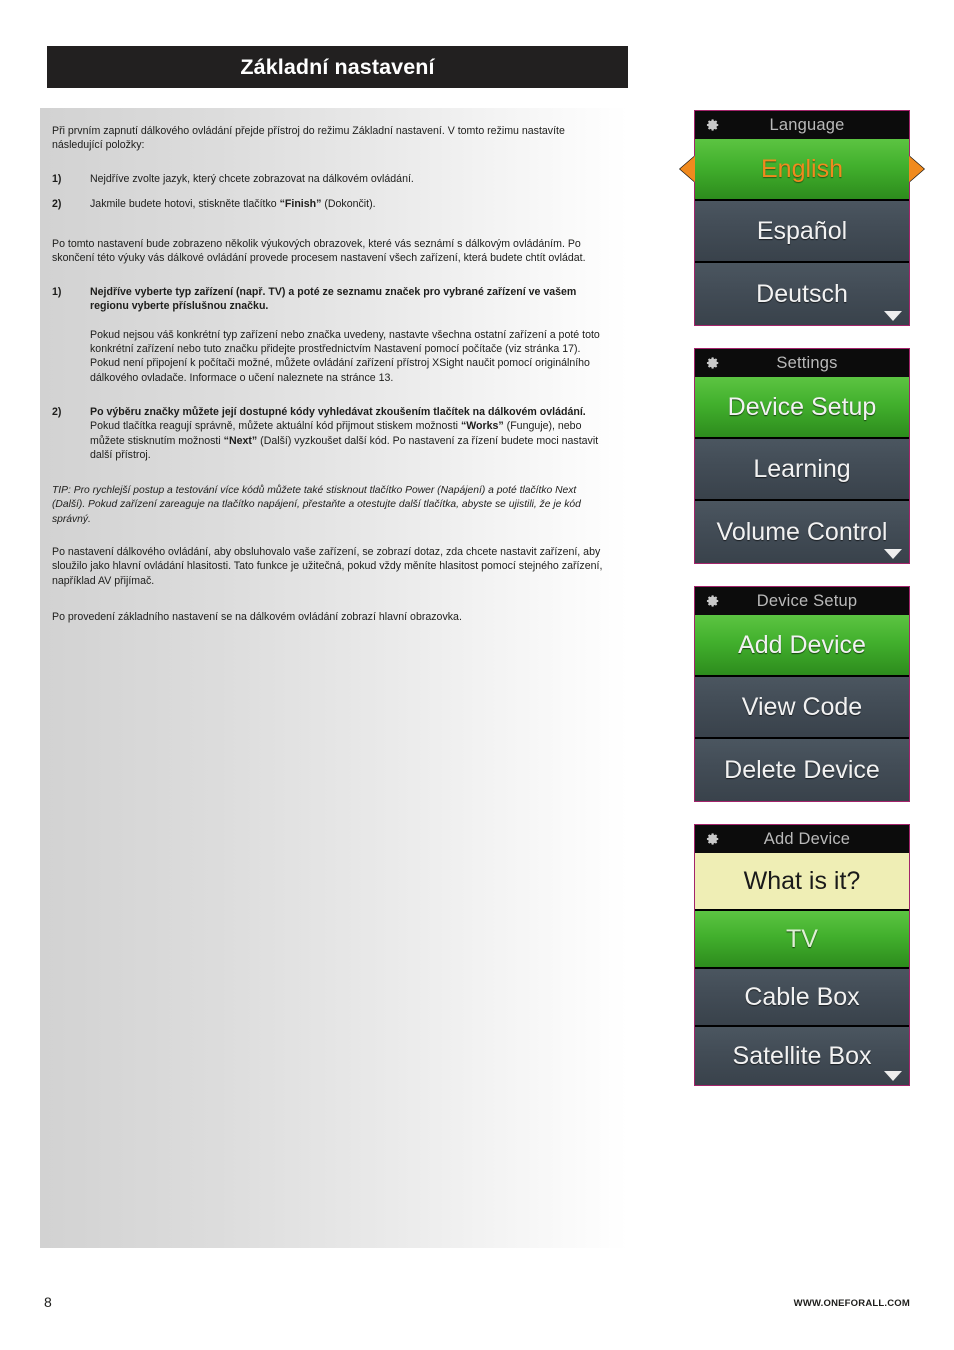 This screenshot has height=1350, width=954. I want to click on menu-item-label: English, so click(802, 168).